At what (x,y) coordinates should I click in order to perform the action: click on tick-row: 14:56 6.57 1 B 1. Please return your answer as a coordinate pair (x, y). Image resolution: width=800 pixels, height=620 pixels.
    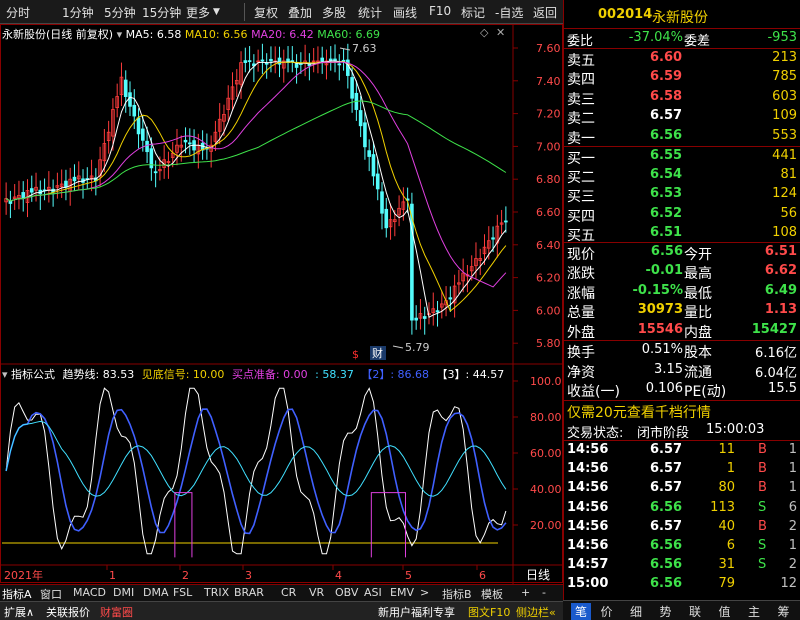
    Looking at the image, I should click on (682, 470).